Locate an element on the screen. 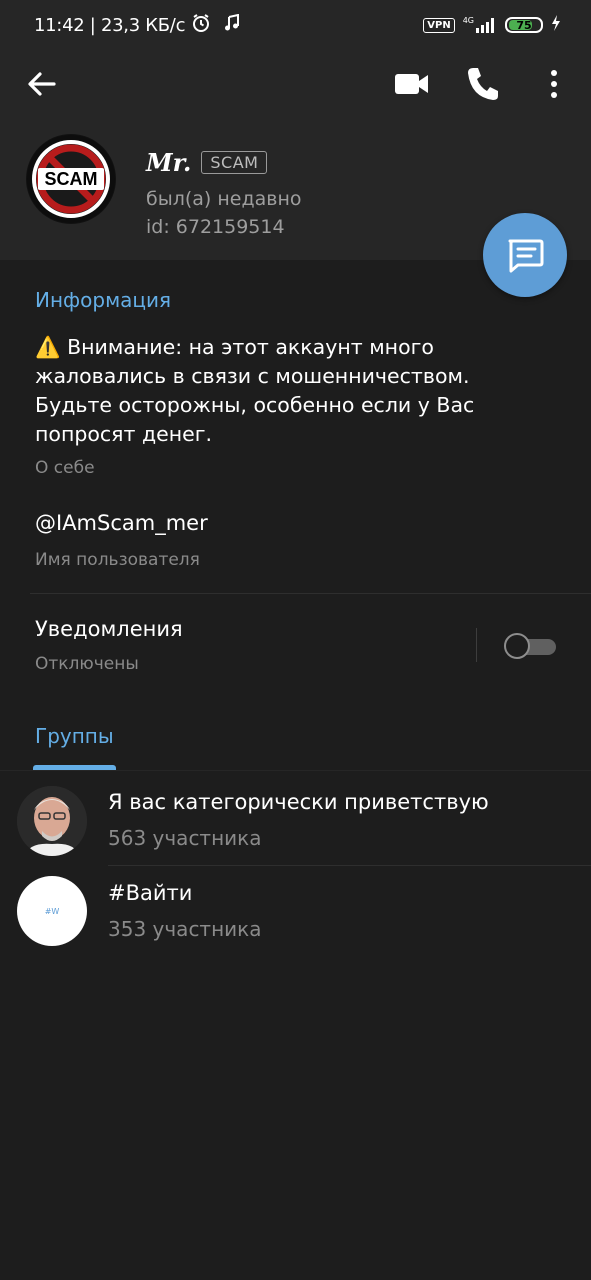  username-label: Имя пользователя is located at coordinates (117, 560).